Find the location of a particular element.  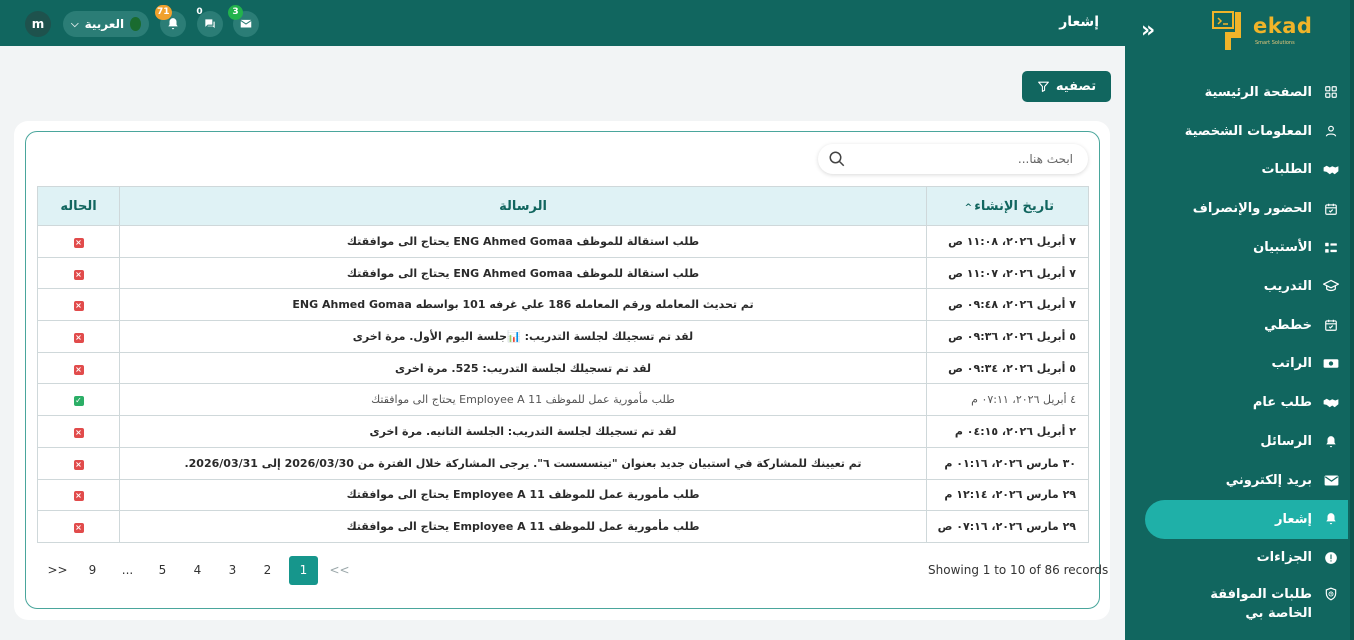

page-button-2: 2 is located at coordinates (267, 570).